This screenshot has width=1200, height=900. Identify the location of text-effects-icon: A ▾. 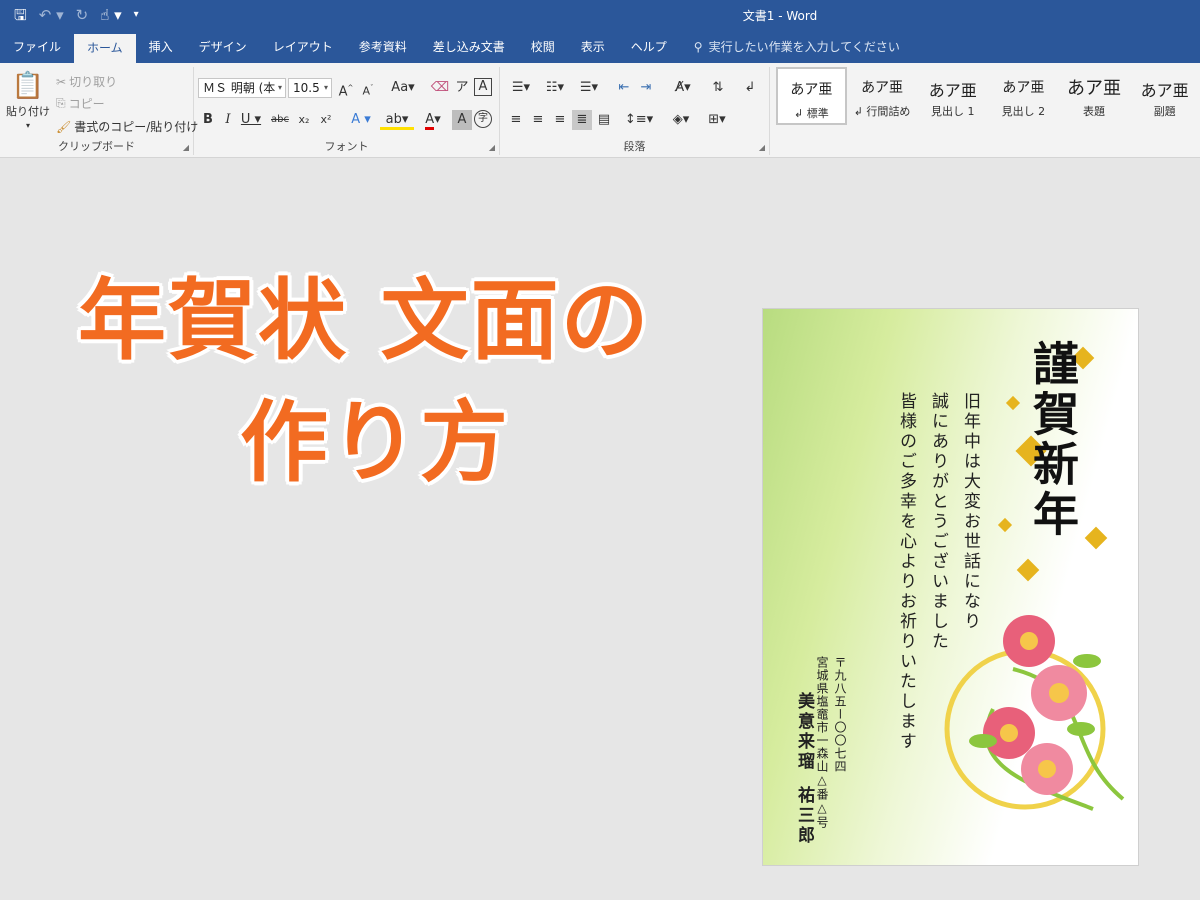
(361, 120).